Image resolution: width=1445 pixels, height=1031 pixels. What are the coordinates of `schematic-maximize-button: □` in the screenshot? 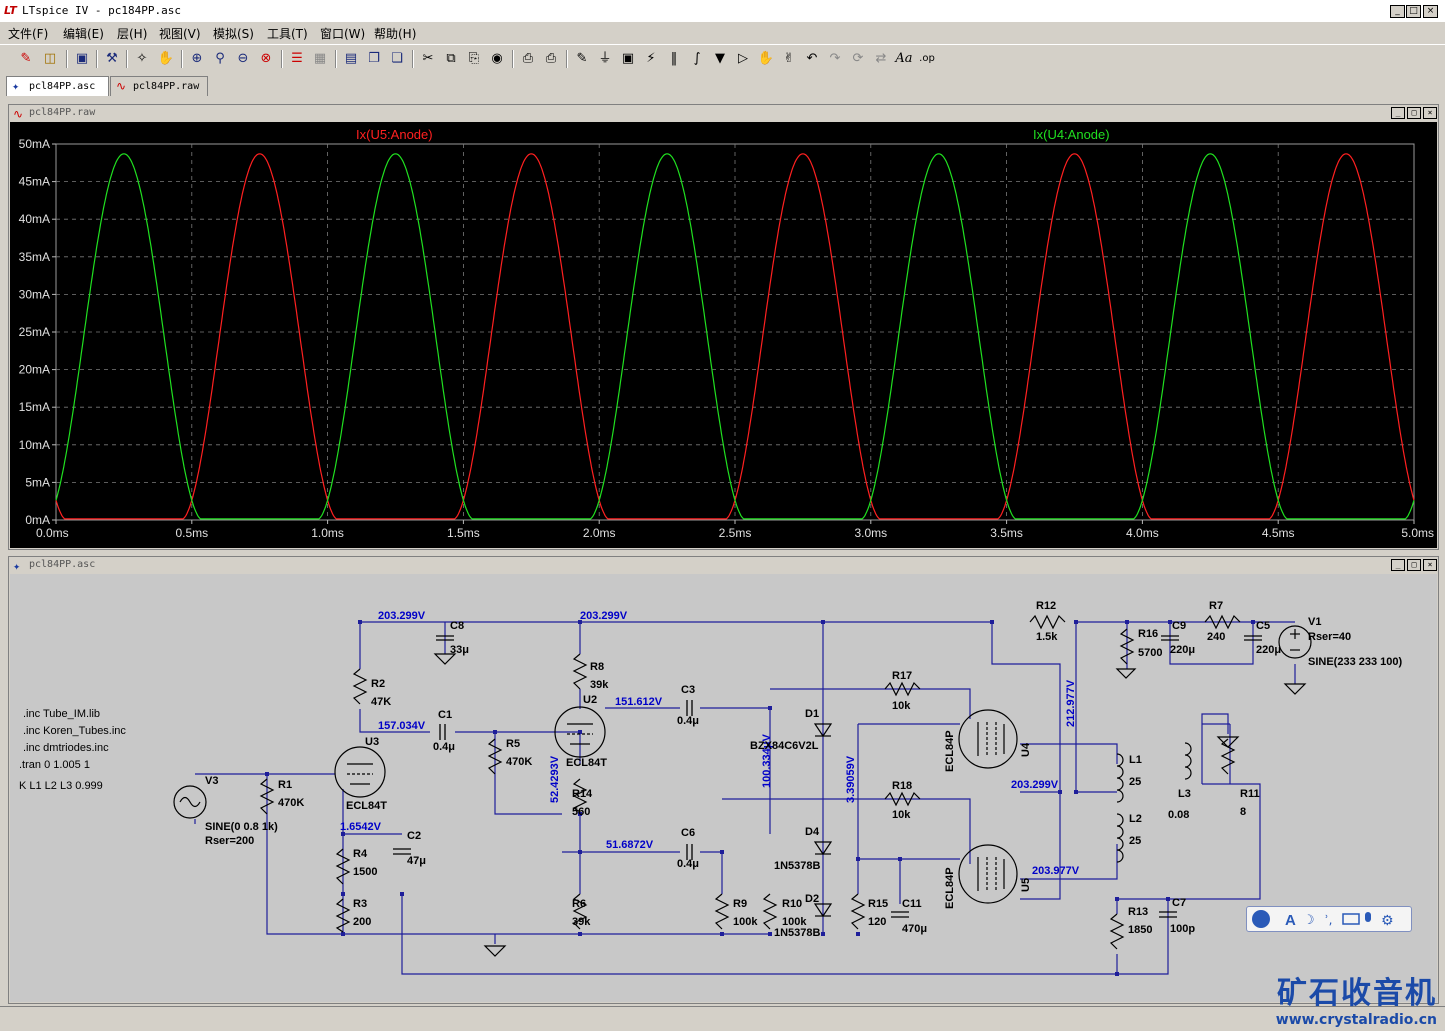 It's located at (1414, 565).